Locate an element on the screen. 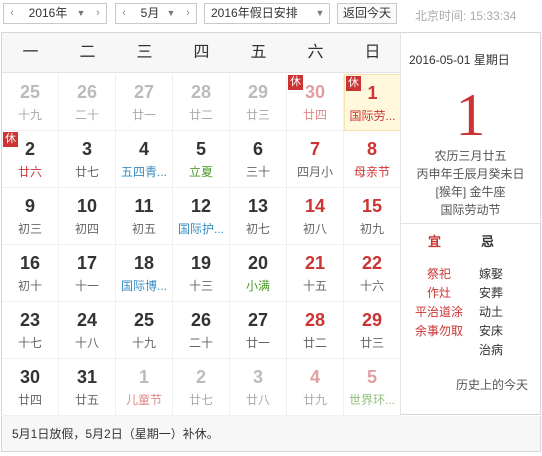 Image resolution: width=542 pixels, height=456 pixels. weekday-label: 五 is located at coordinates (258, 52).